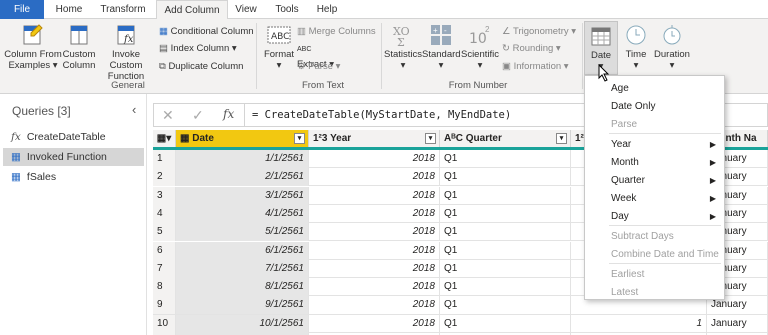 Image resolution: width=768 pixels, height=335 pixels. I want to click on collapse-pane-button: ‹, so click(134, 109).